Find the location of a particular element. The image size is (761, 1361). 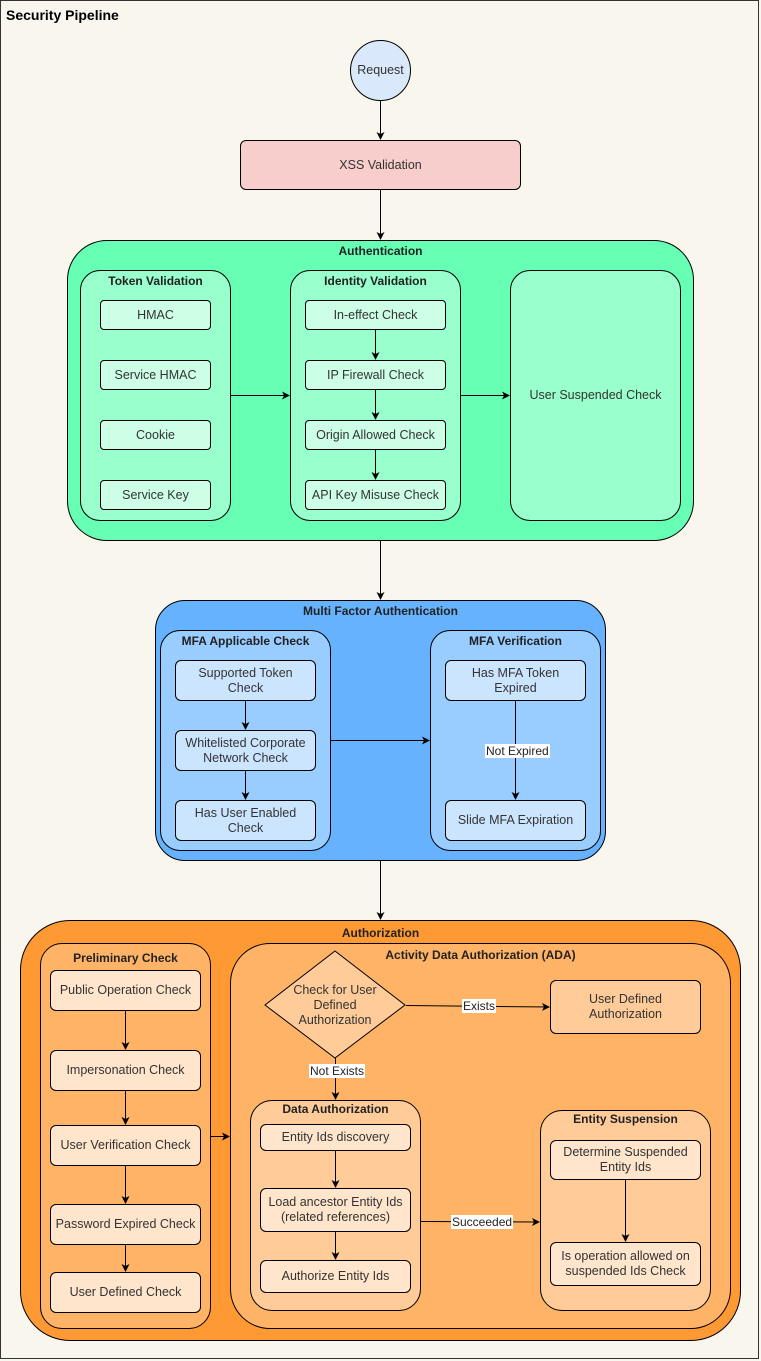

not-expired-label: Not Expired is located at coordinates (517, 751).